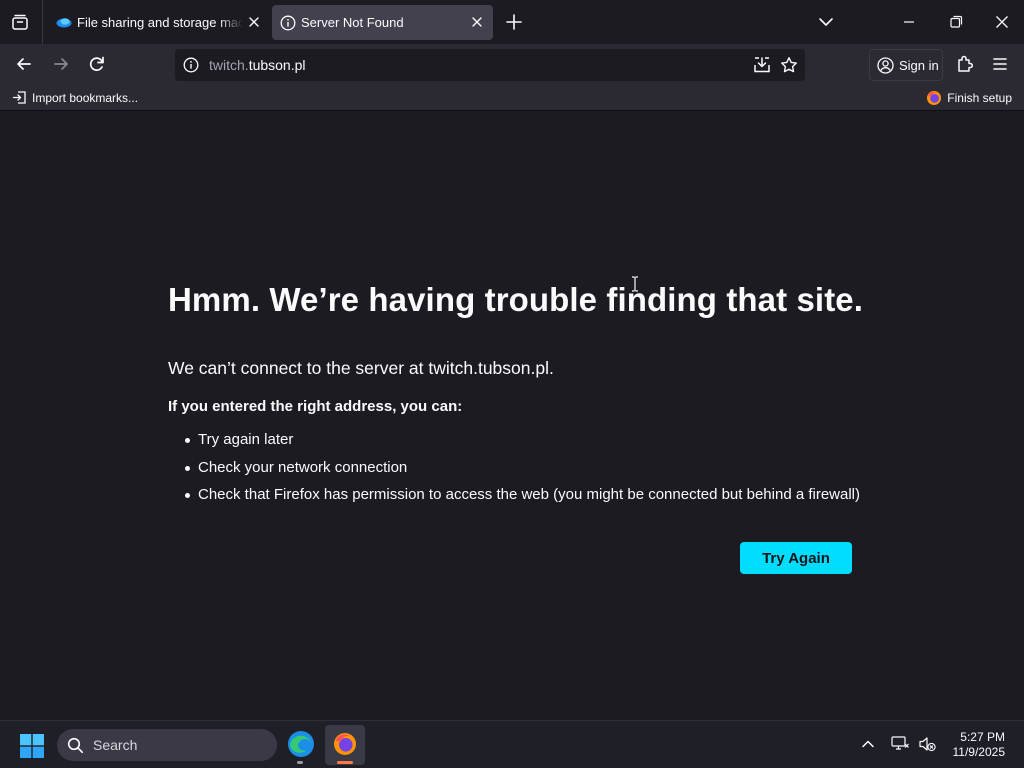  What do you see at coordinates (522, 445) in the screenshot?
I see `list-item: Try again later` at bounding box center [522, 445].